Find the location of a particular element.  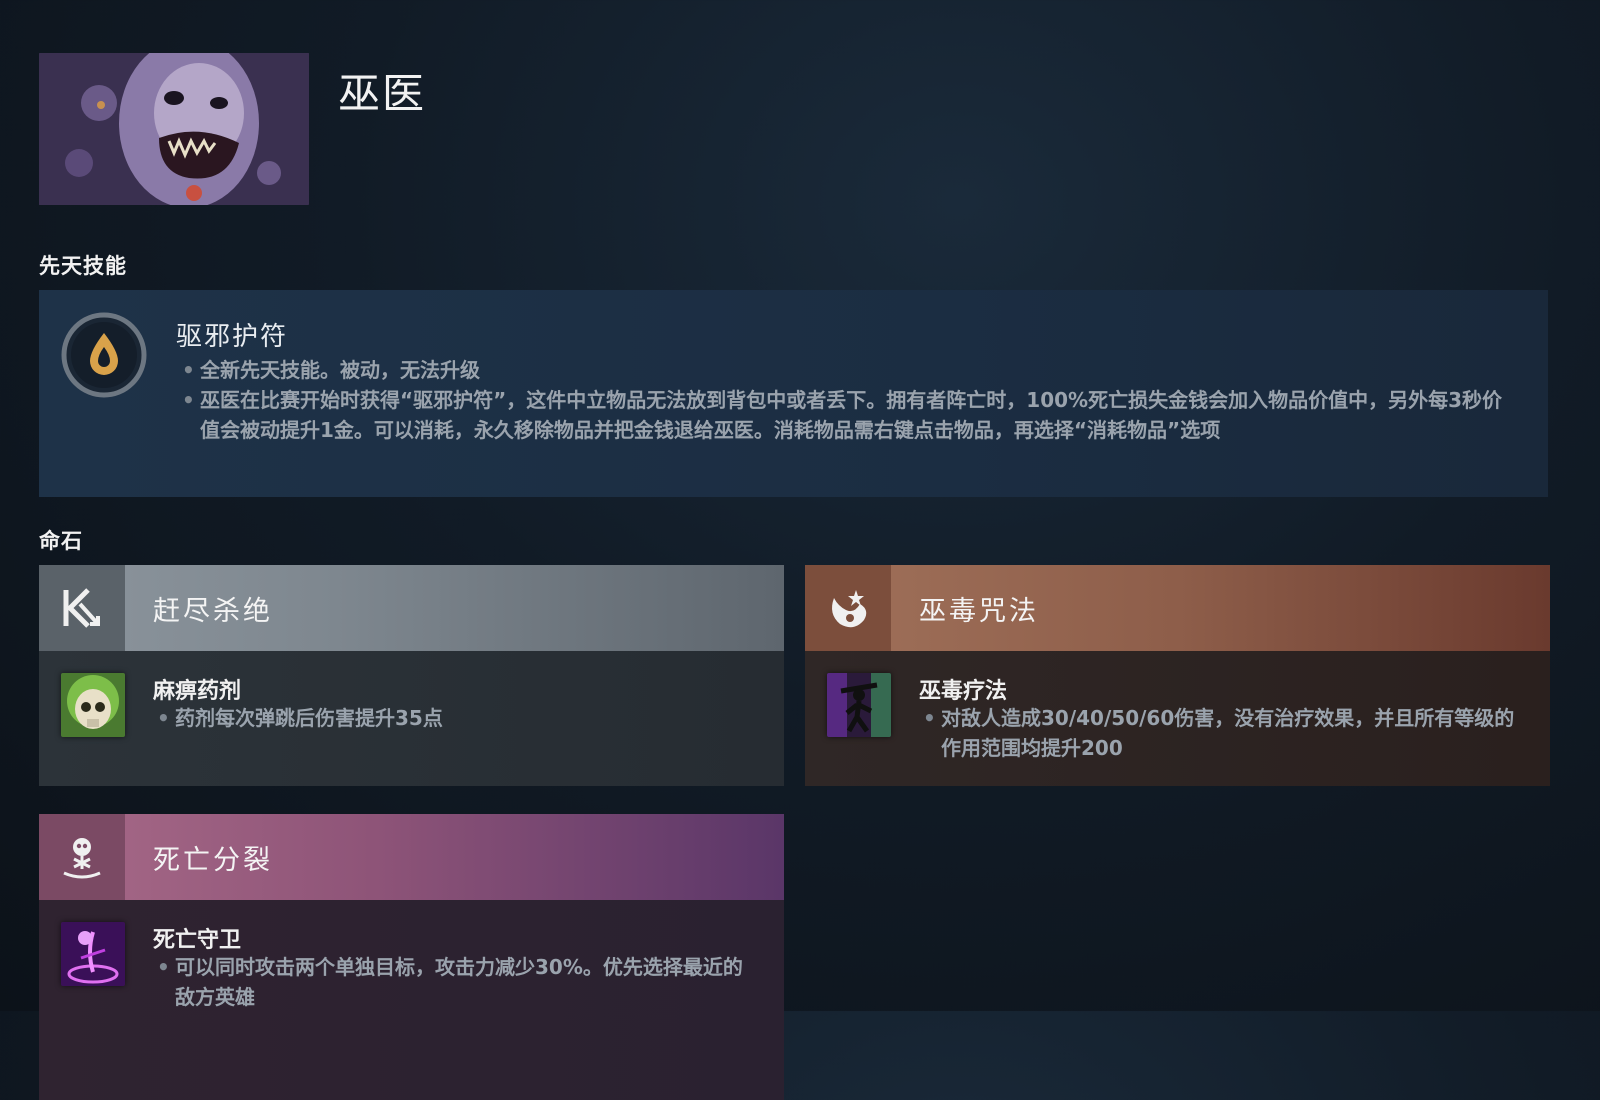

ability-description: 药剂每次弹跳后伤害提升35点 is located at coordinates (453, 718).